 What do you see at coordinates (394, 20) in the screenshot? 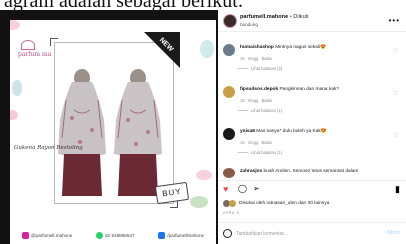
I see `more-horizontal-icon: •••` at bounding box center [394, 20].